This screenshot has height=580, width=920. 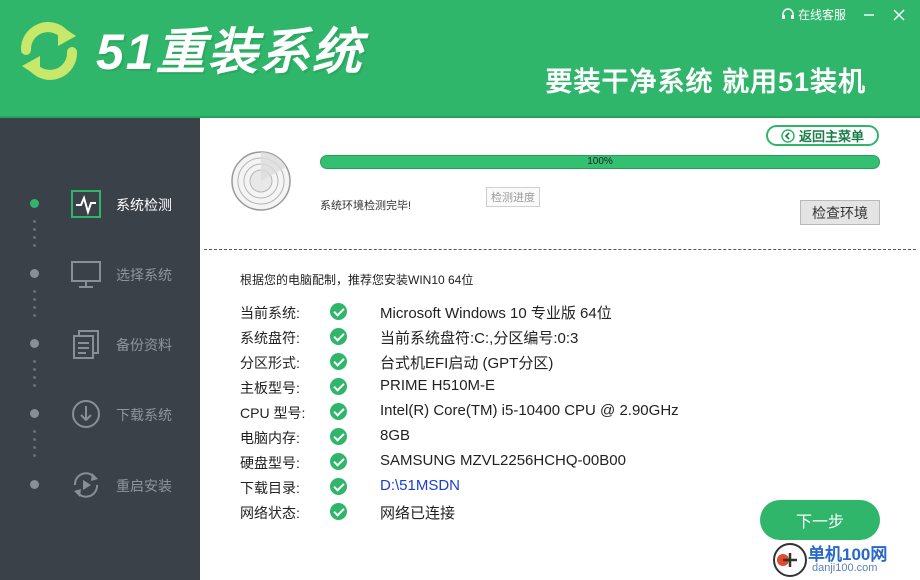 I want to click on watermark-logo-icon, so click(x=790, y=560).